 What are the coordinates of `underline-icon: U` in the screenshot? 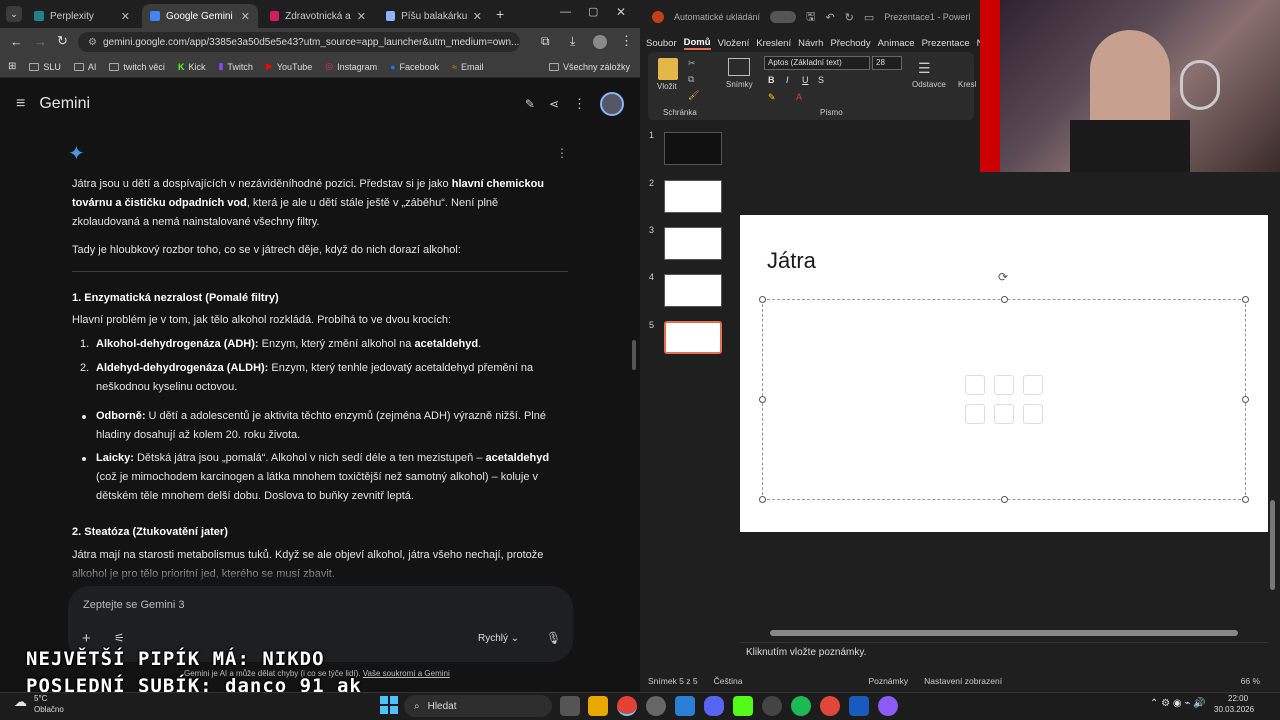 It's located at (805, 80).